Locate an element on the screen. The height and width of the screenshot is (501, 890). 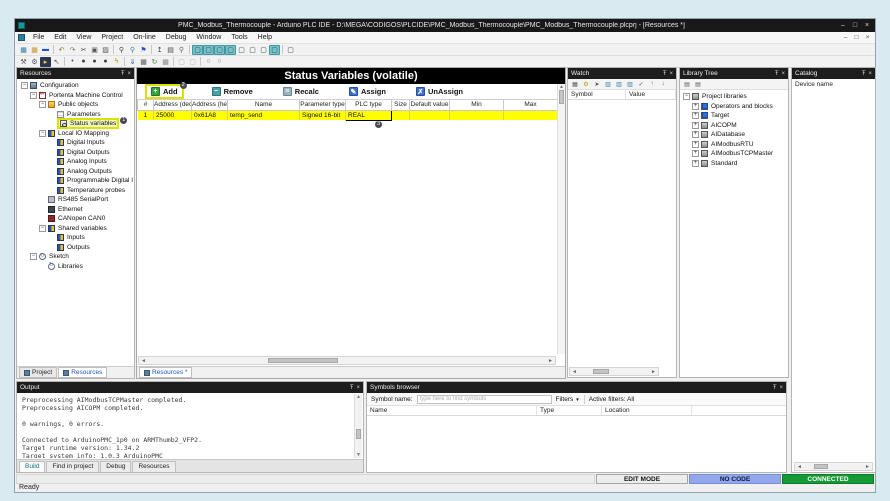
menu-project: Project is located at coordinates (112, 37).